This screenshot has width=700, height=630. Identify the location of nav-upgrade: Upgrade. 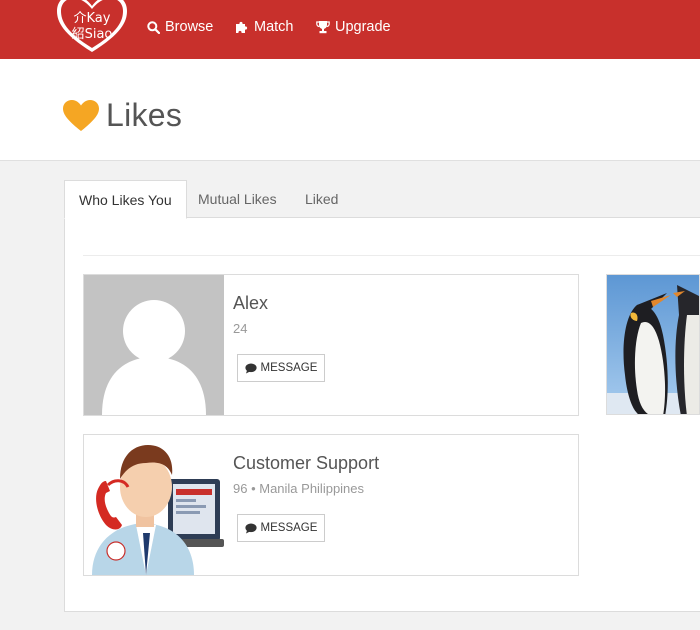
(353, 27).